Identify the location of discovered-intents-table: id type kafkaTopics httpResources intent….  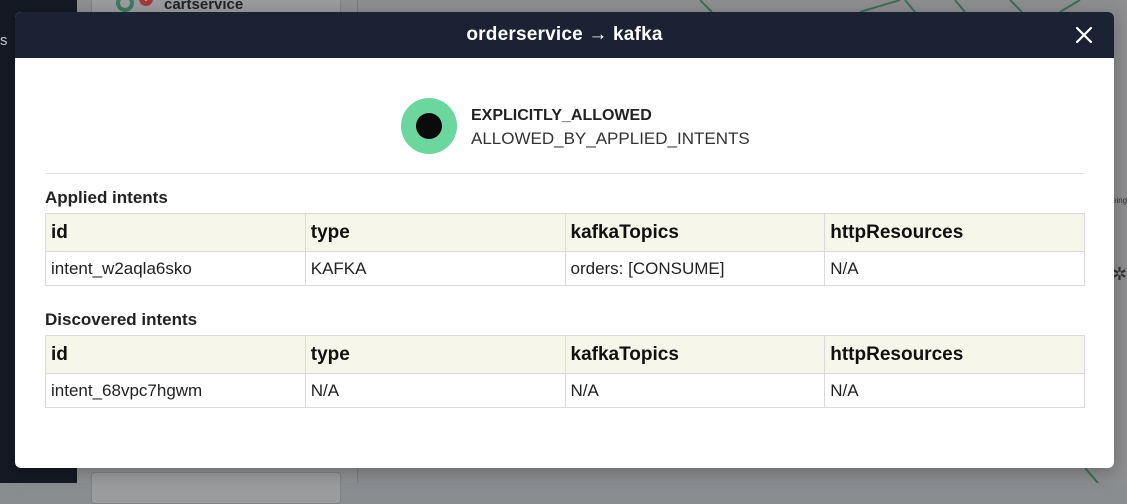
(565, 371).